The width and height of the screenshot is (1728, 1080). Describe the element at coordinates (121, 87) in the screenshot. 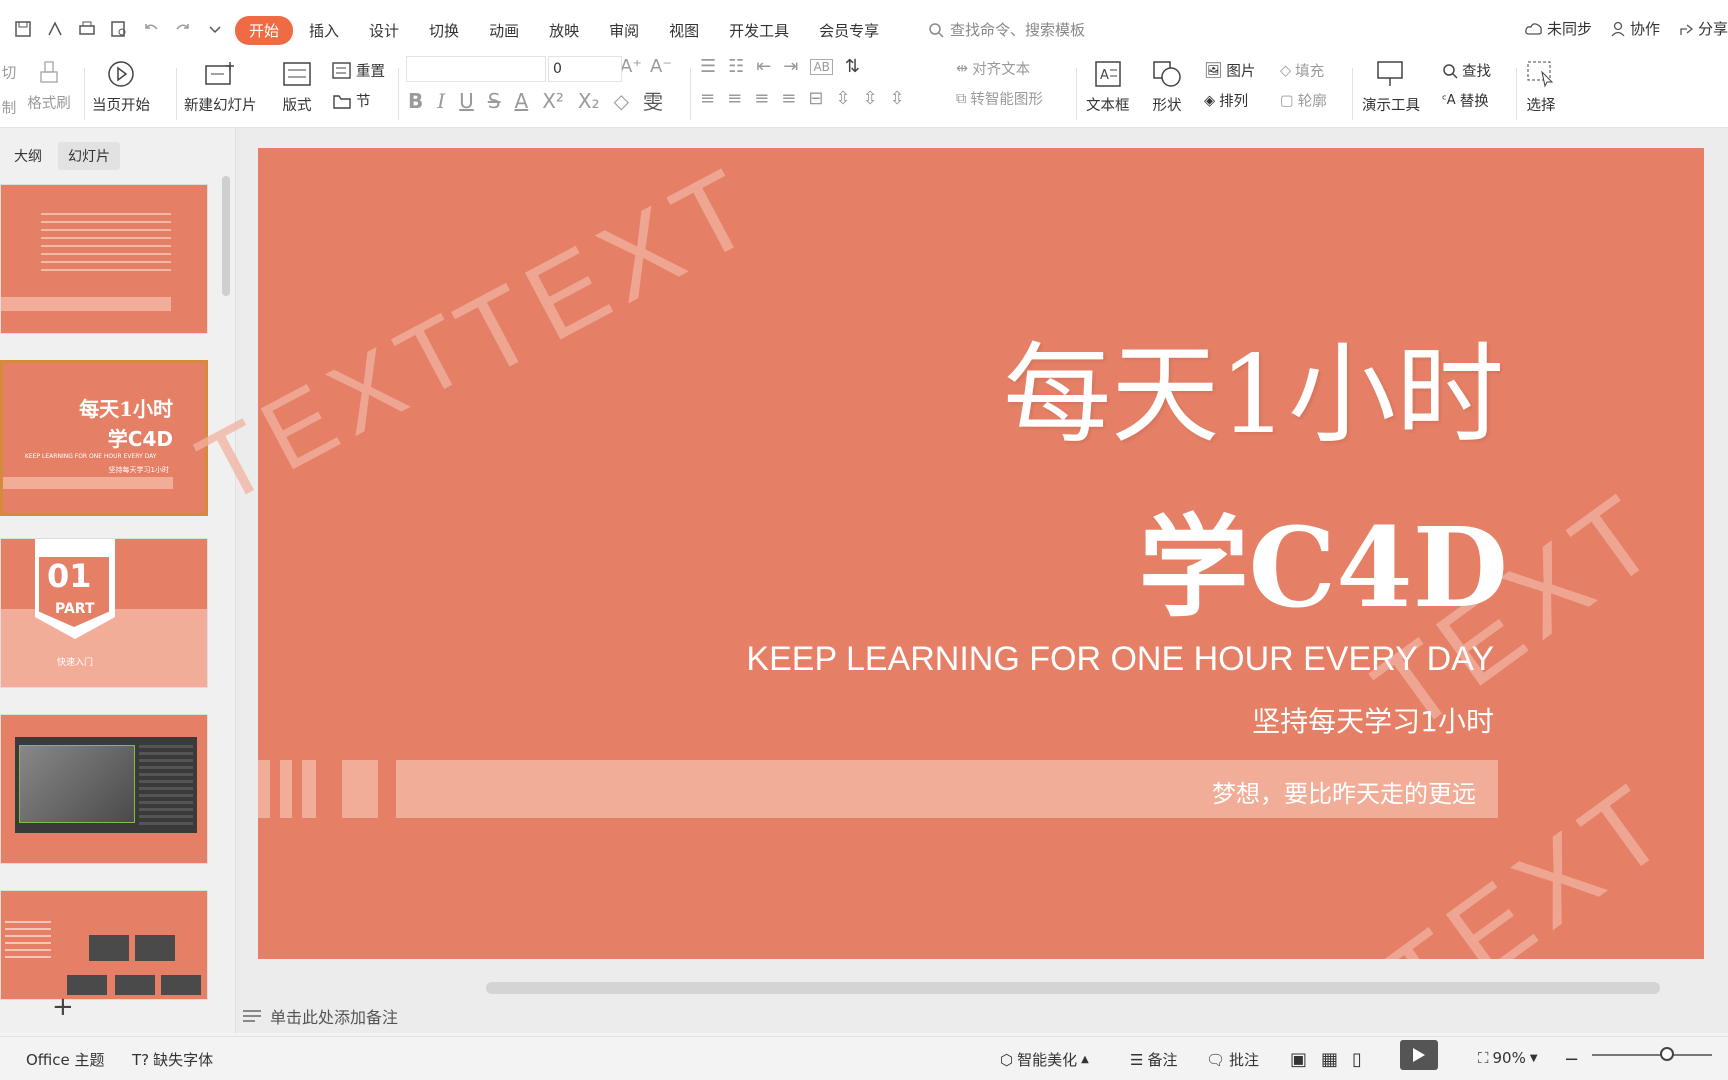

I see `start-current-button: 当页开始` at that location.